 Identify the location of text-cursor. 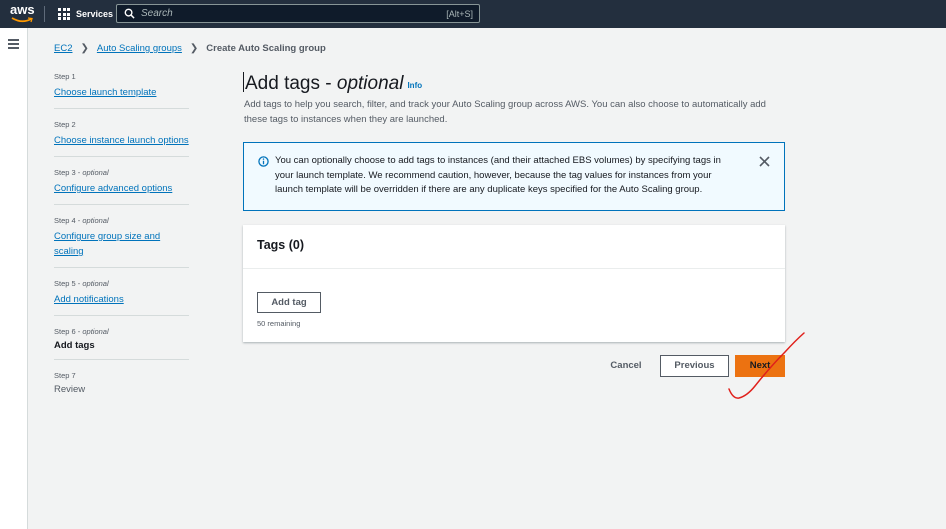
(243, 82).